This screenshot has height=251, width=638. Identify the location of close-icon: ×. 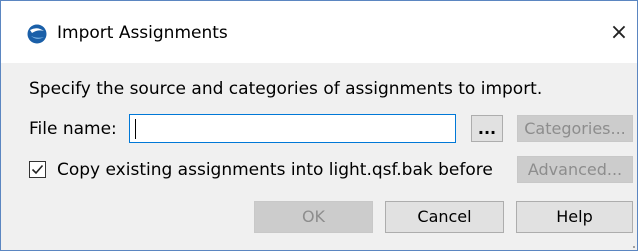
(619, 32).